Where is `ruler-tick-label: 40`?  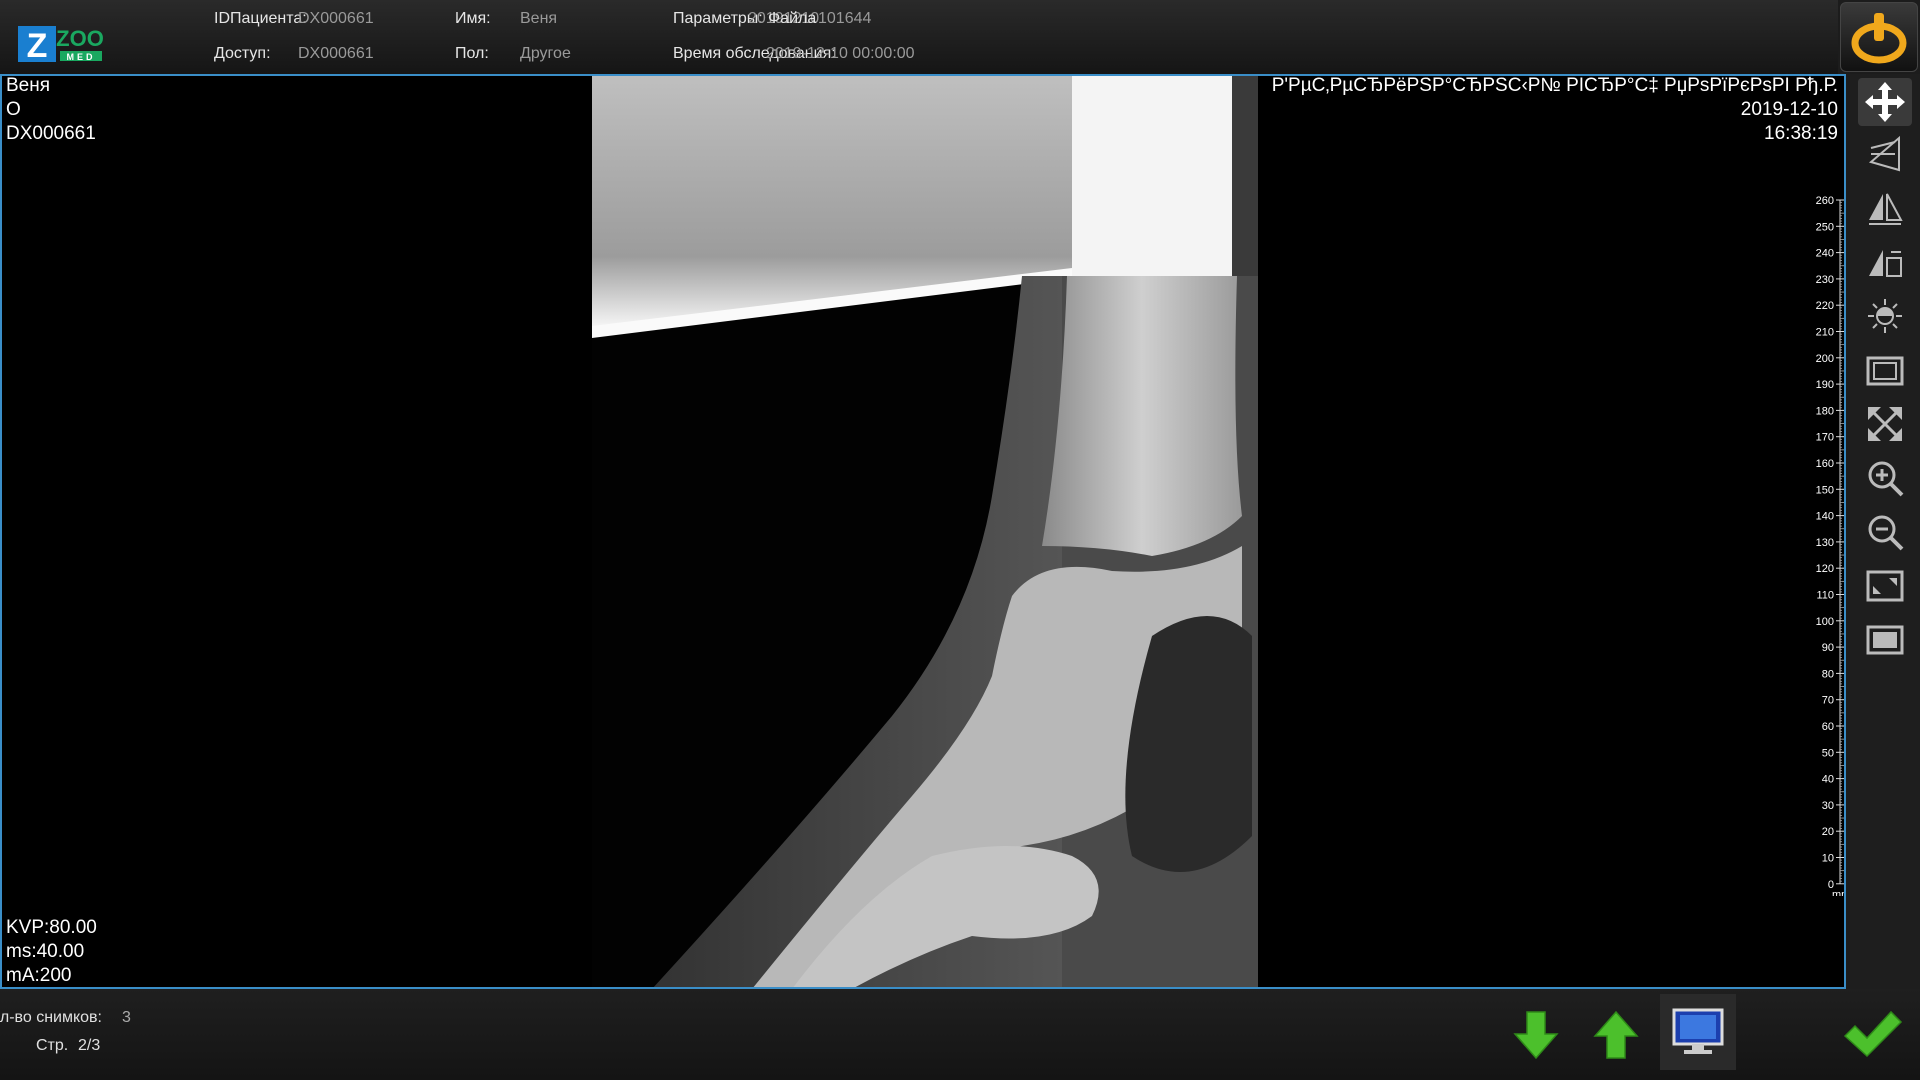 ruler-tick-label: 40 is located at coordinates (1828, 780).